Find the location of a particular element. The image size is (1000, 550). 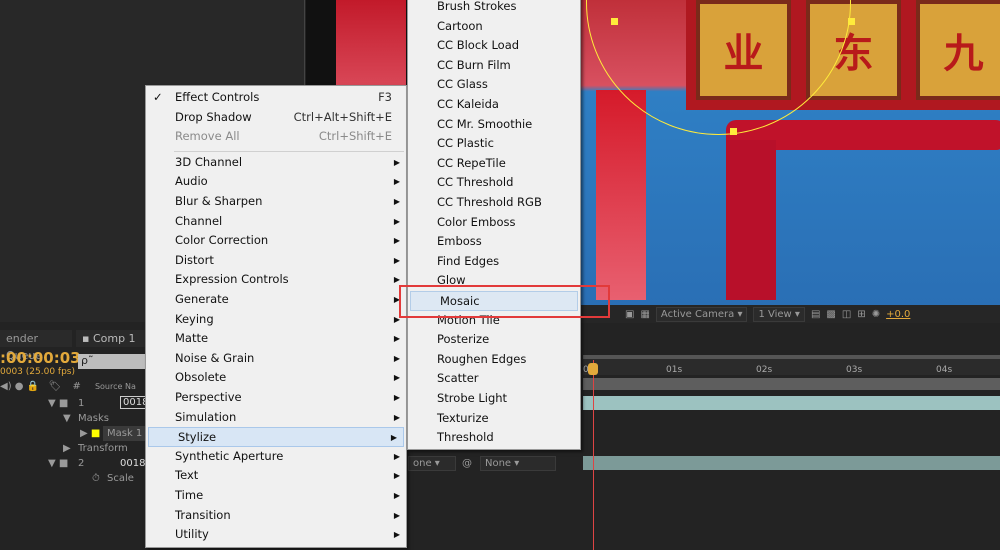

menu-item-label: Drop Shadow is located at coordinates (213, 116).